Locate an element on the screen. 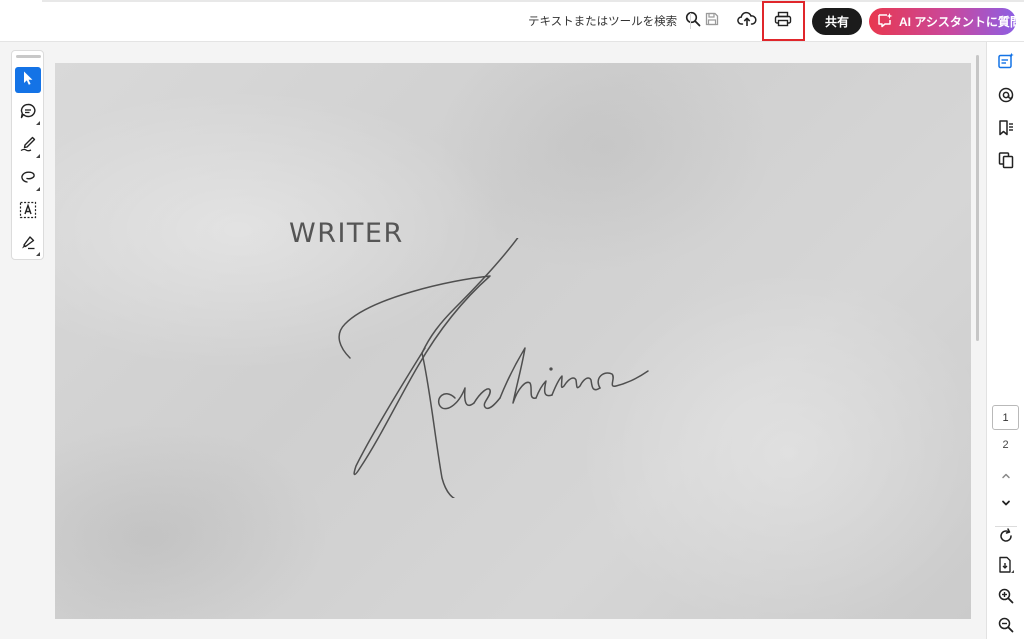 The width and height of the screenshot is (1024, 639). save-icon is located at coordinates (712, 21).